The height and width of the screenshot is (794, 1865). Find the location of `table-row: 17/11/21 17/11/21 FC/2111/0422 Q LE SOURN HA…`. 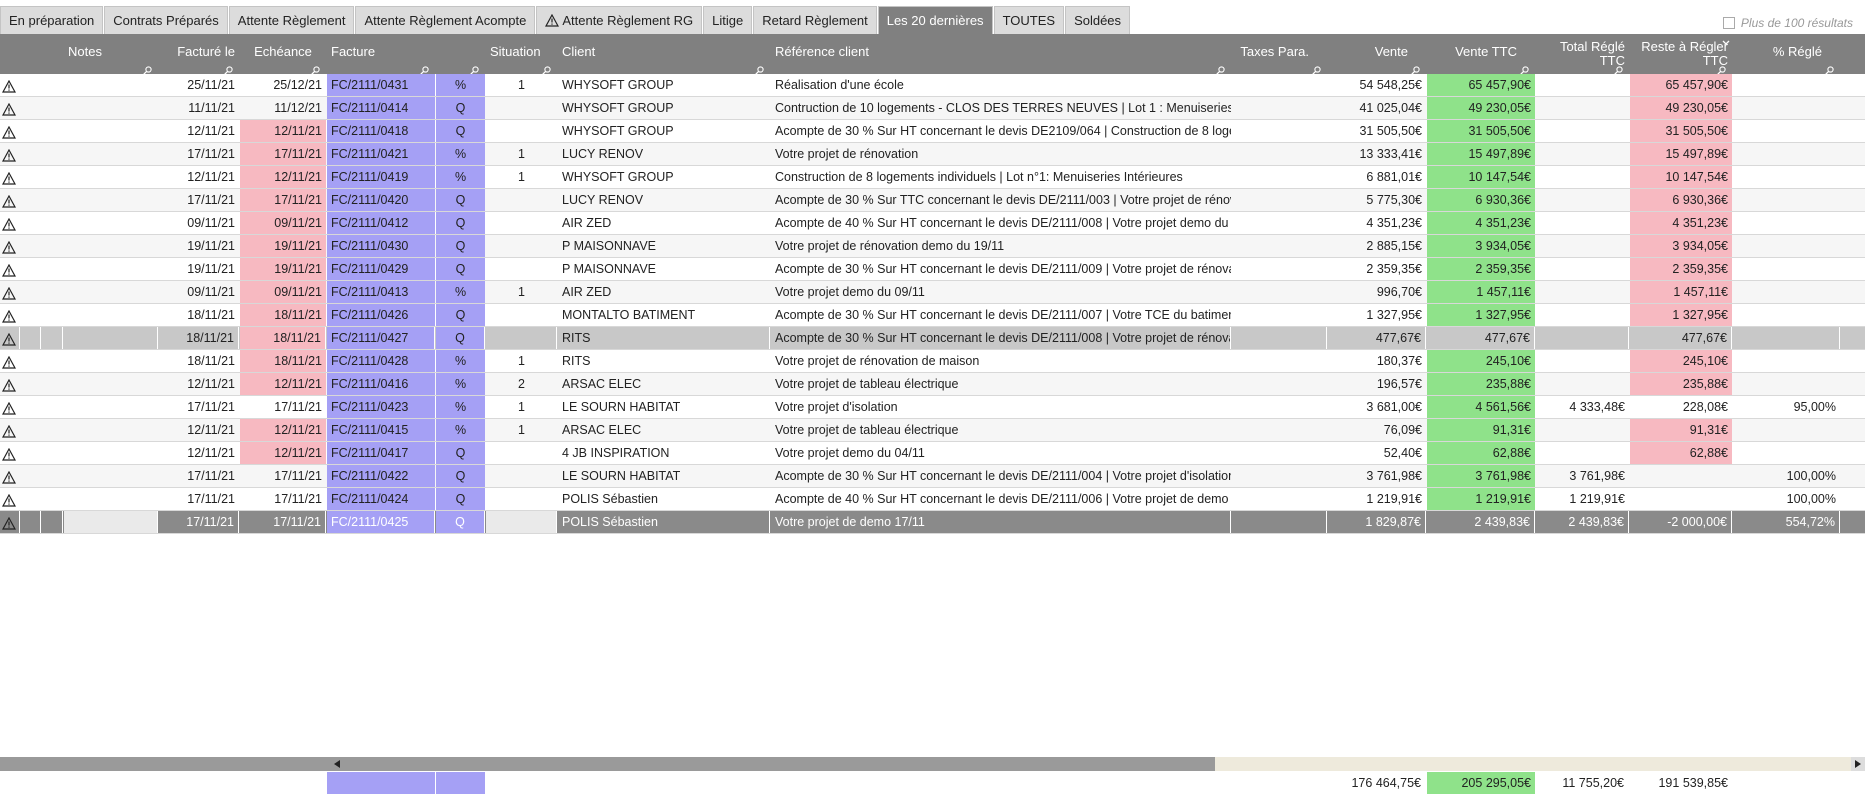

table-row: 17/11/21 17/11/21 FC/2111/0422 Q LE SOURN HA… is located at coordinates (932, 476).